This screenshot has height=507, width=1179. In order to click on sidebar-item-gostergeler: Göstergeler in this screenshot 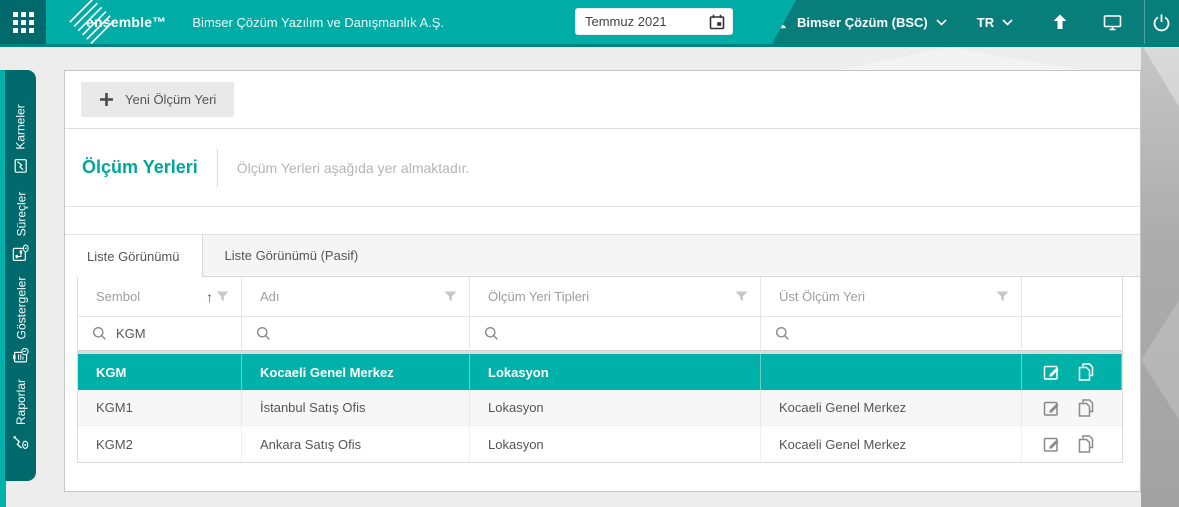, I will do `click(20, 320)`.